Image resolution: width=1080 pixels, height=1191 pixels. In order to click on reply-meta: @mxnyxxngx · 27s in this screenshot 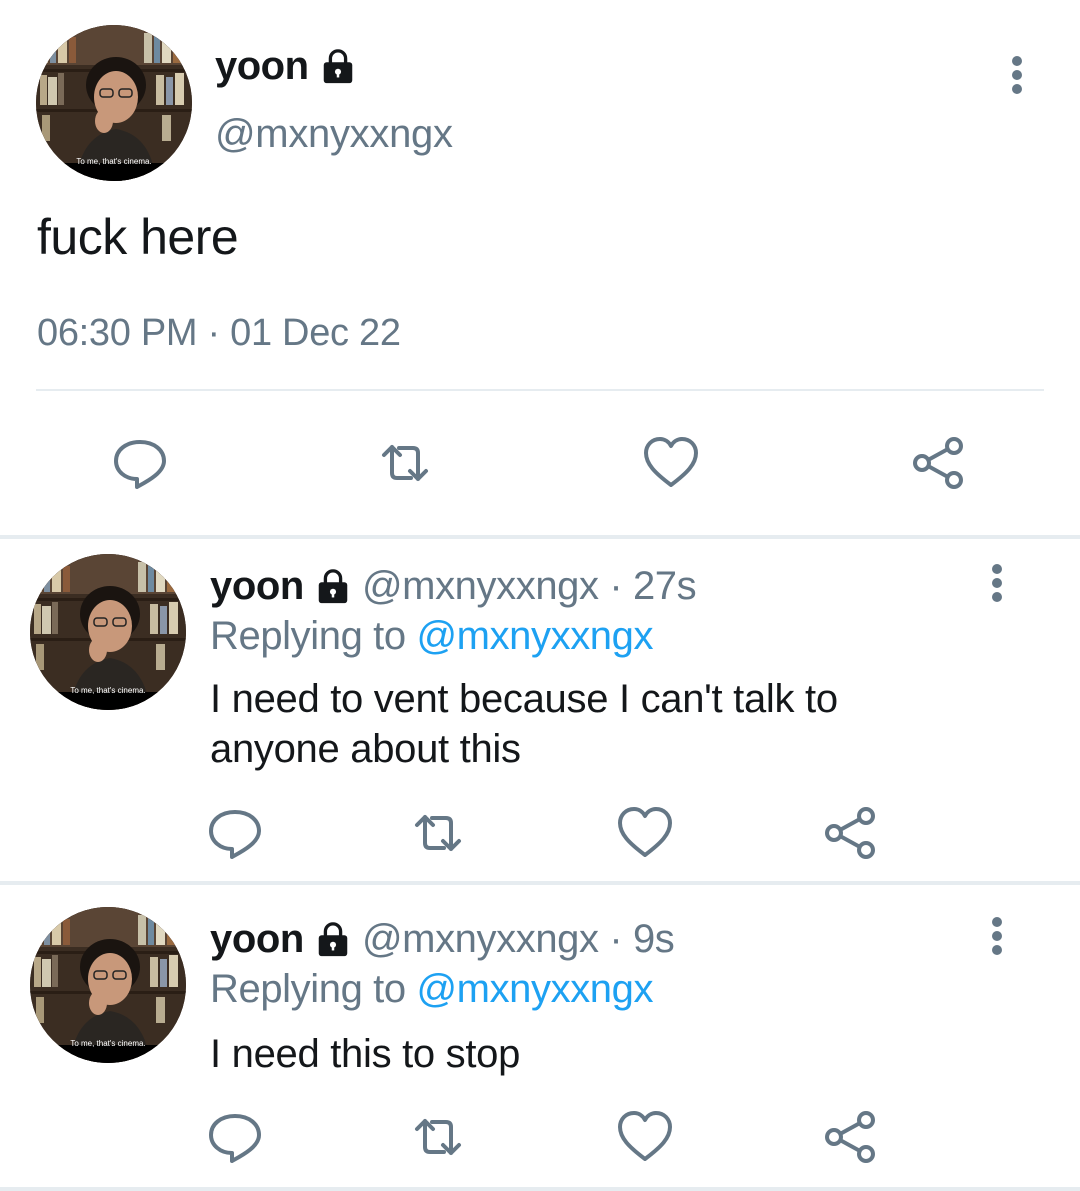, I will do `click(529, 586)`.